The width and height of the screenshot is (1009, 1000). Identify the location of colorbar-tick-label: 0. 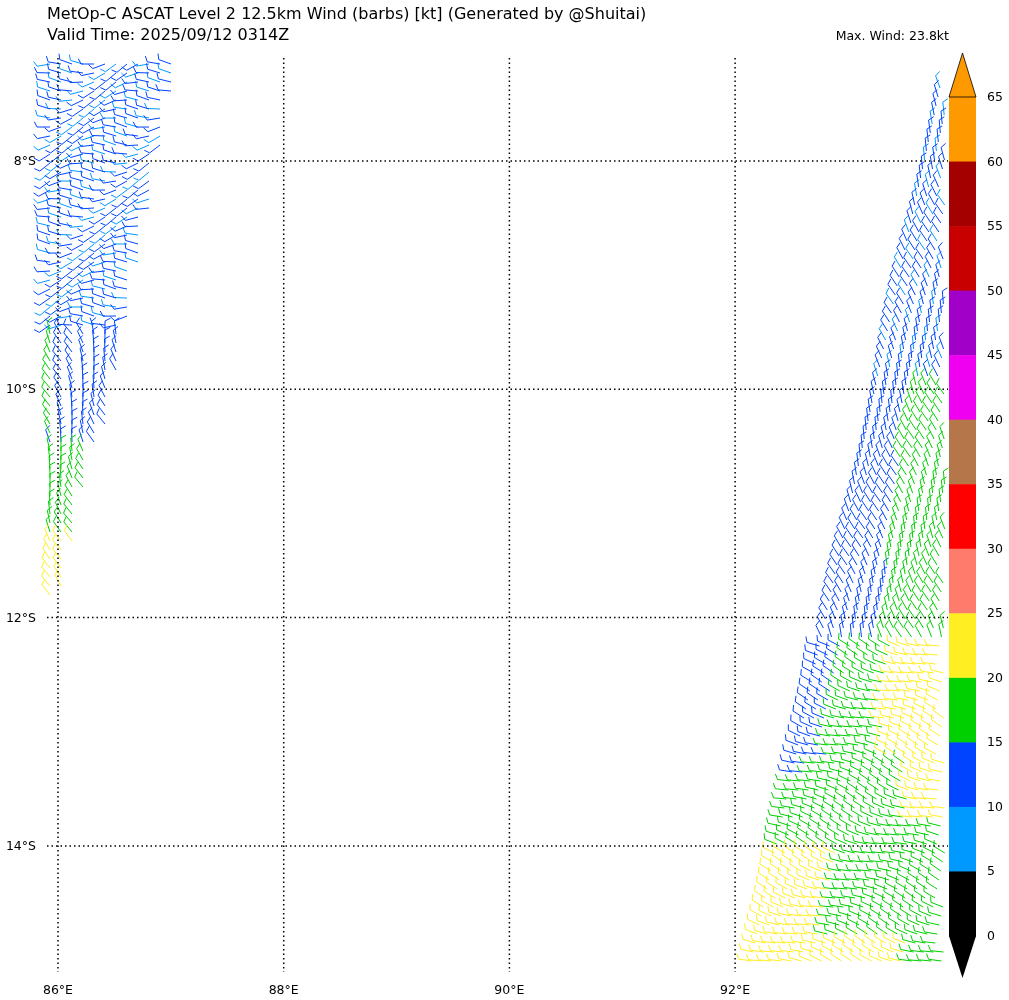
(991, 935).